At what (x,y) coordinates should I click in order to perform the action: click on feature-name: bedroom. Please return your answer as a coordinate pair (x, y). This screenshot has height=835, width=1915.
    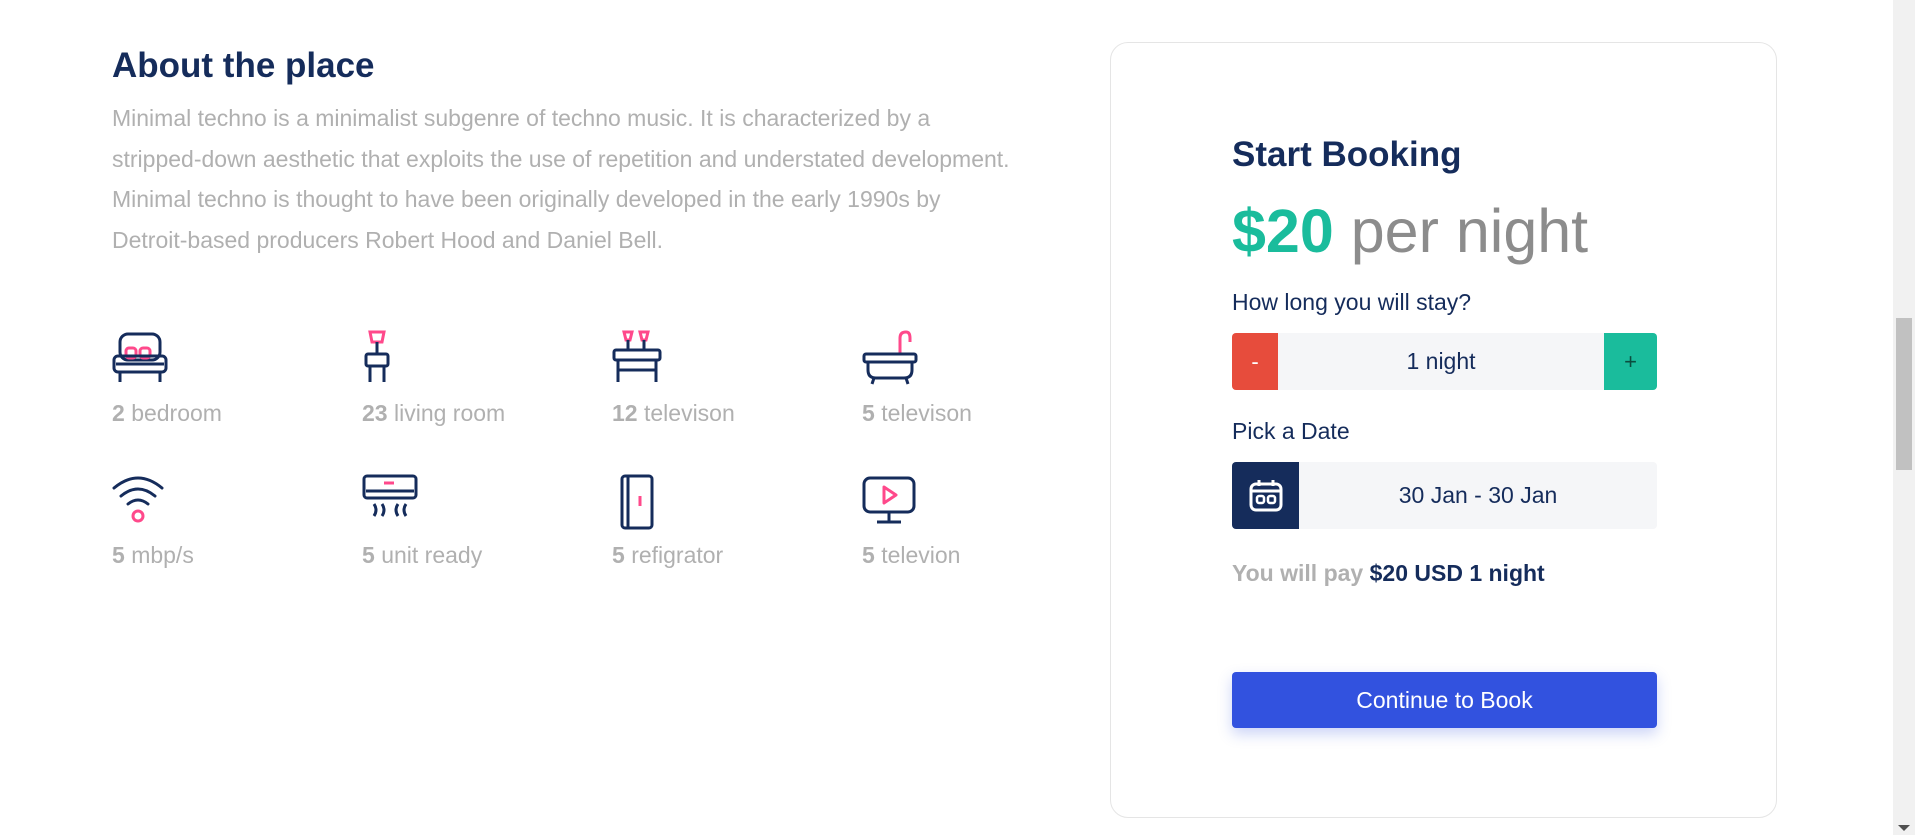
    Looking at the image, I should click on (176, 413).